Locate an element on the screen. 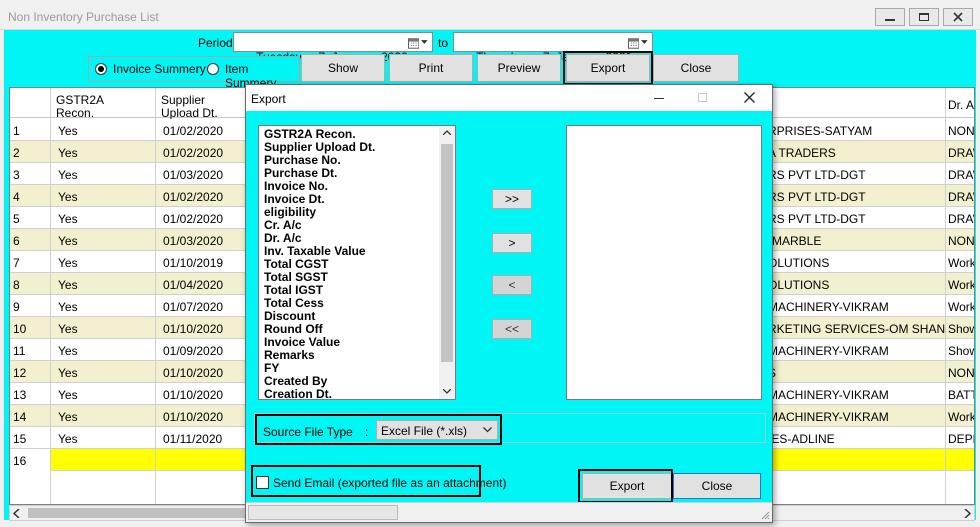 This screenshot has width=980, height=527. minimize-button is located at coordinates (890, 17).